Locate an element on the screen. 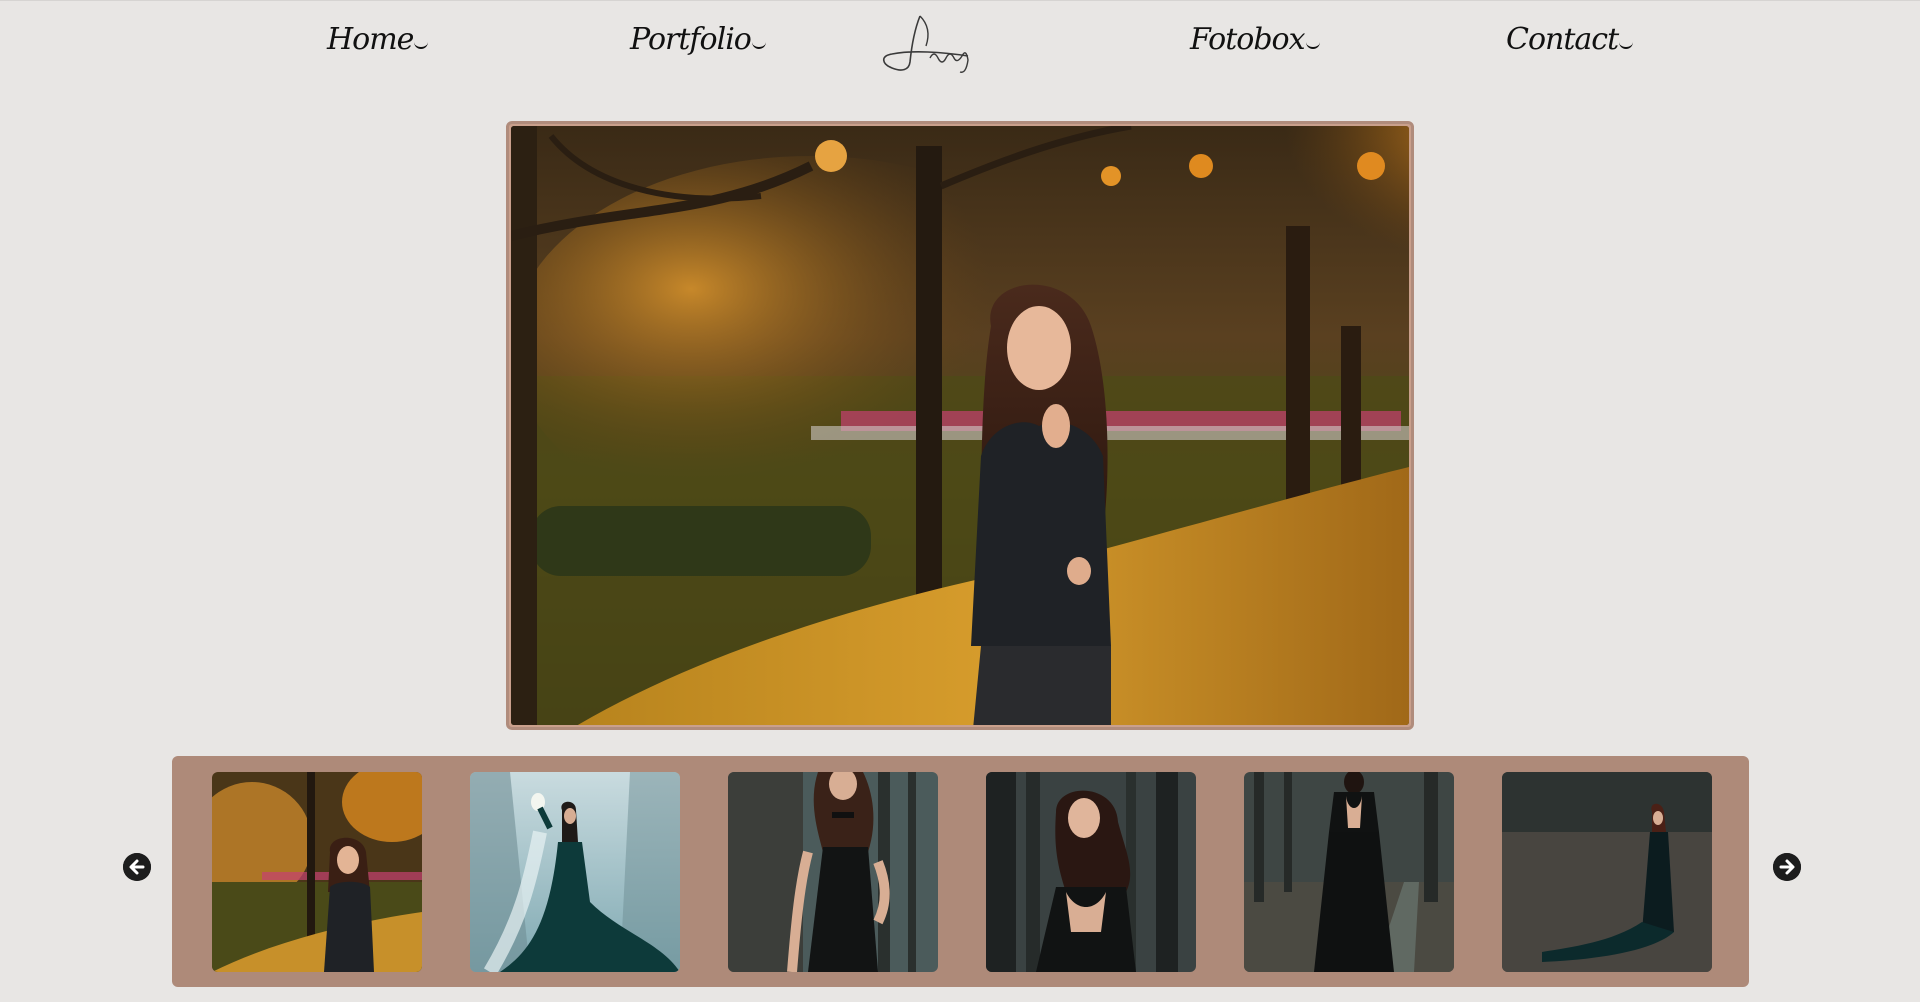 This screenshot has height=1002, width=1920. thumbnail-4-image is located at coordinates (1091, 872).